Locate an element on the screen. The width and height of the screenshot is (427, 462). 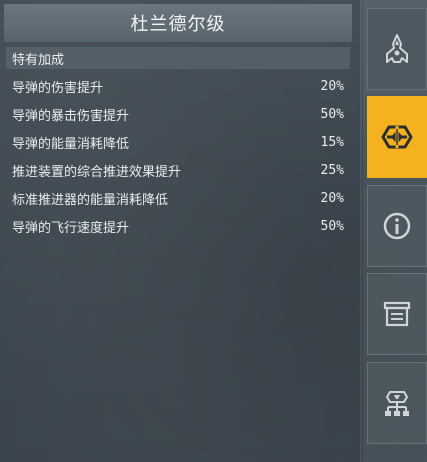
tab-ship is located at coordinates (397, 49).